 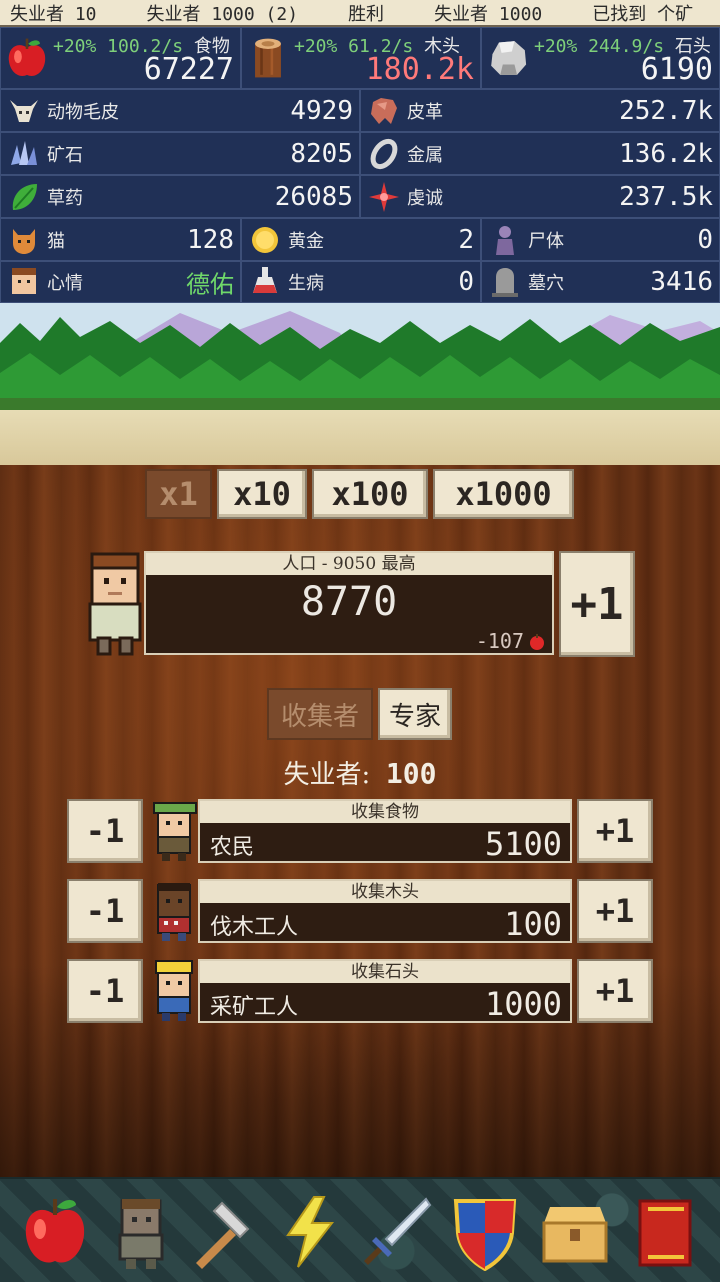 What do you see at coordinates (180, 153) in the screenshot?
I see `ore-resource: 矿石 8205` at bounding box center [180, 153].